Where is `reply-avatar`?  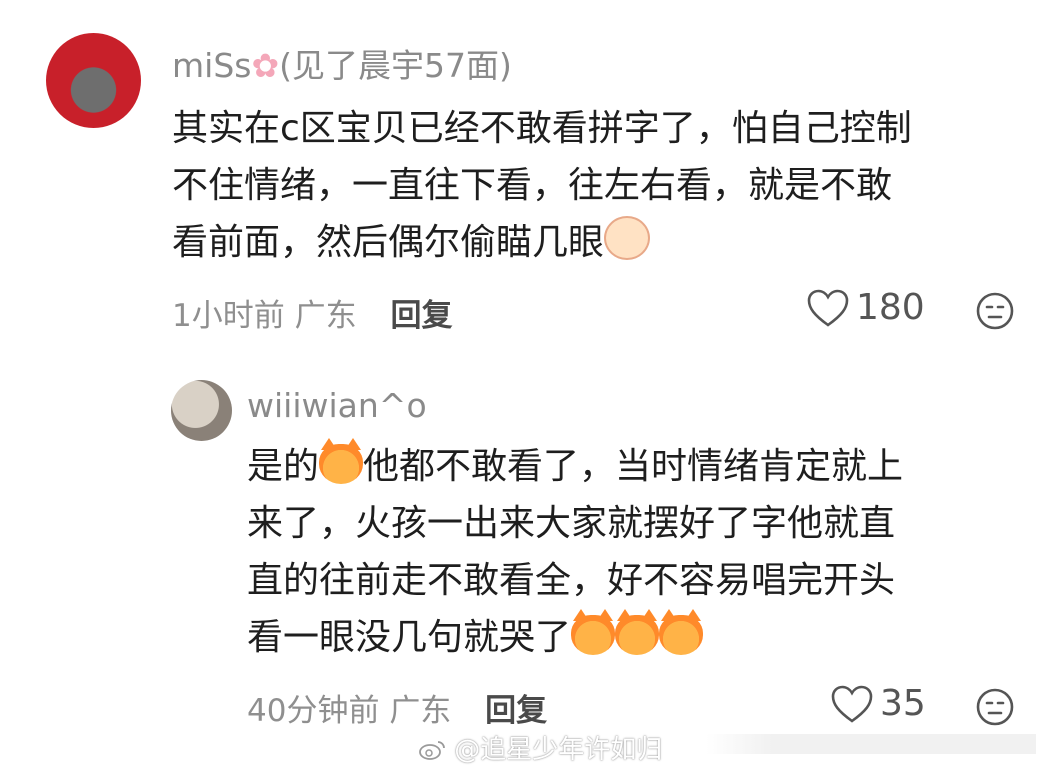
reply-avatar is located at coordinates (201, 410).